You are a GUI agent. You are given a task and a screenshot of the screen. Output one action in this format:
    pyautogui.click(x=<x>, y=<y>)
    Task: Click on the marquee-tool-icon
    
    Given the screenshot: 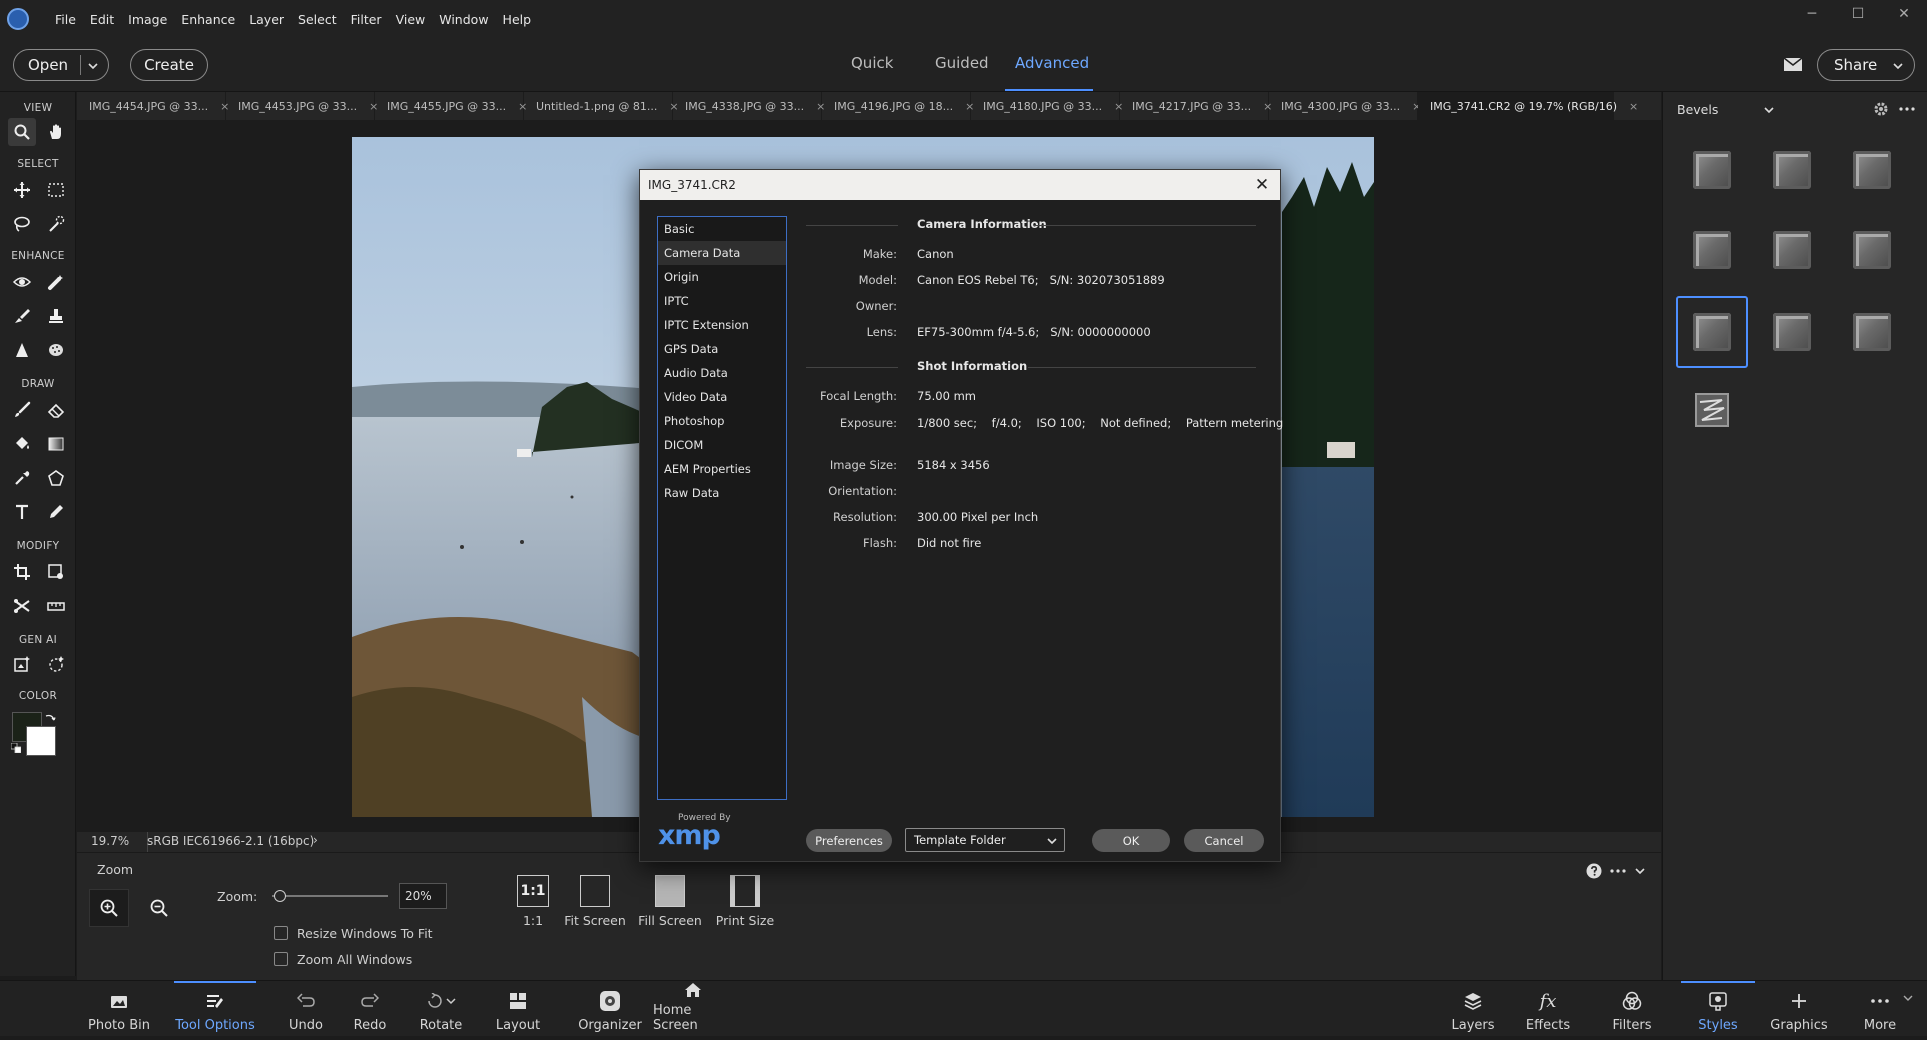 What is the action you would take?
    pyautogui.click(x=56, y=190)
    